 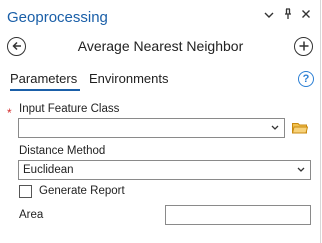 I want to click on pin-icon, so click(x=288, y=16).